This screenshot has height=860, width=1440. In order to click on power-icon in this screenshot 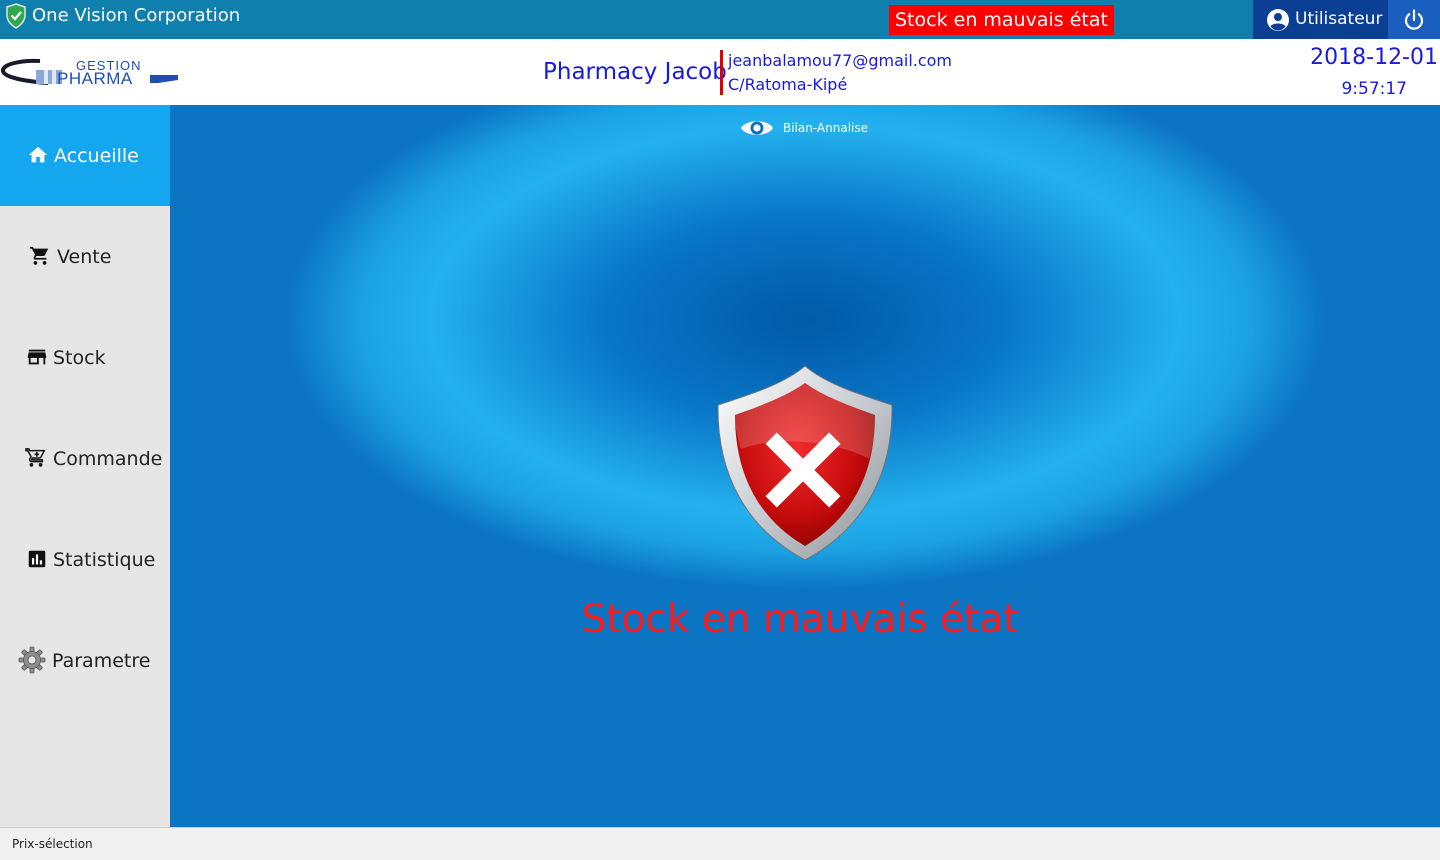, I will do `click(1414, 19)`.